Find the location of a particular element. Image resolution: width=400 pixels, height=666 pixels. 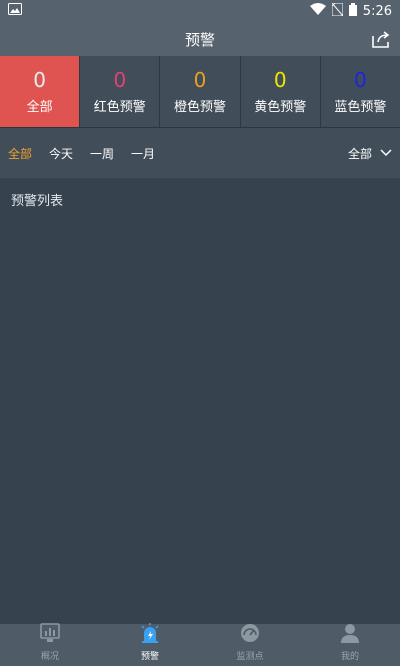

chevron-down-icon is located at coordinates (382, 153).